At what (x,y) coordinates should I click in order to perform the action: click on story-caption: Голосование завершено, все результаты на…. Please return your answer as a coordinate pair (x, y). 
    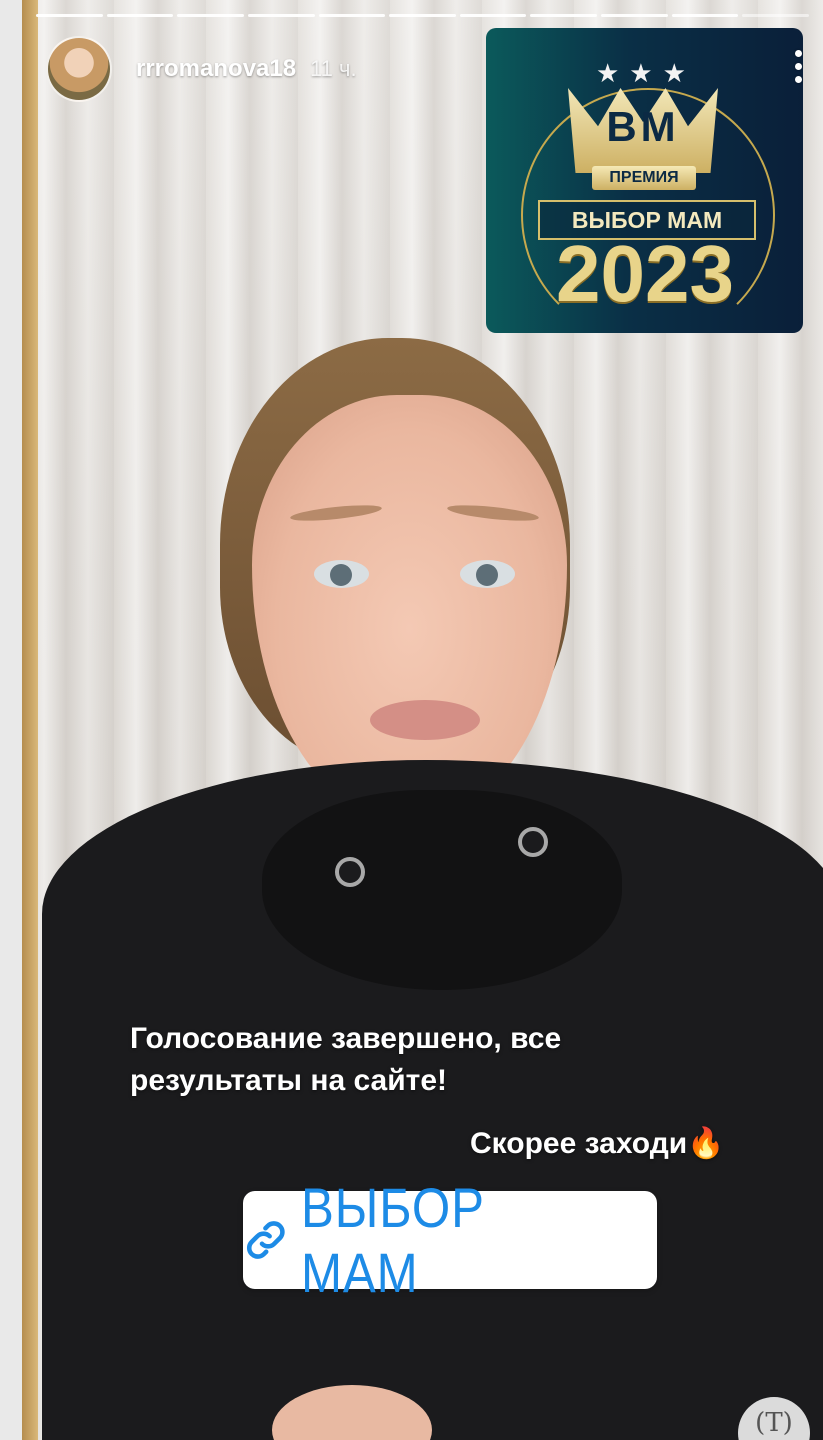
    Looking at the image, I should click on (346, 1059).